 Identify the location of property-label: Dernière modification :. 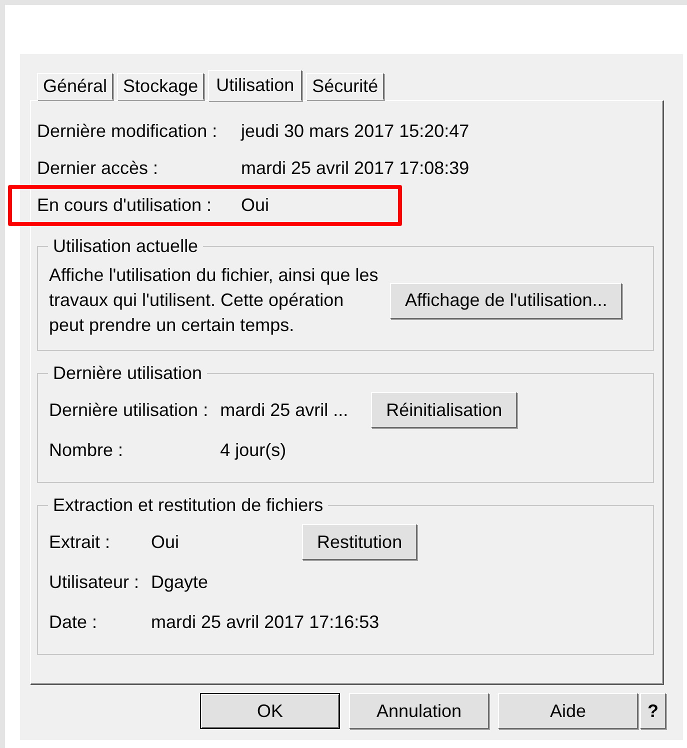
(127, 131).